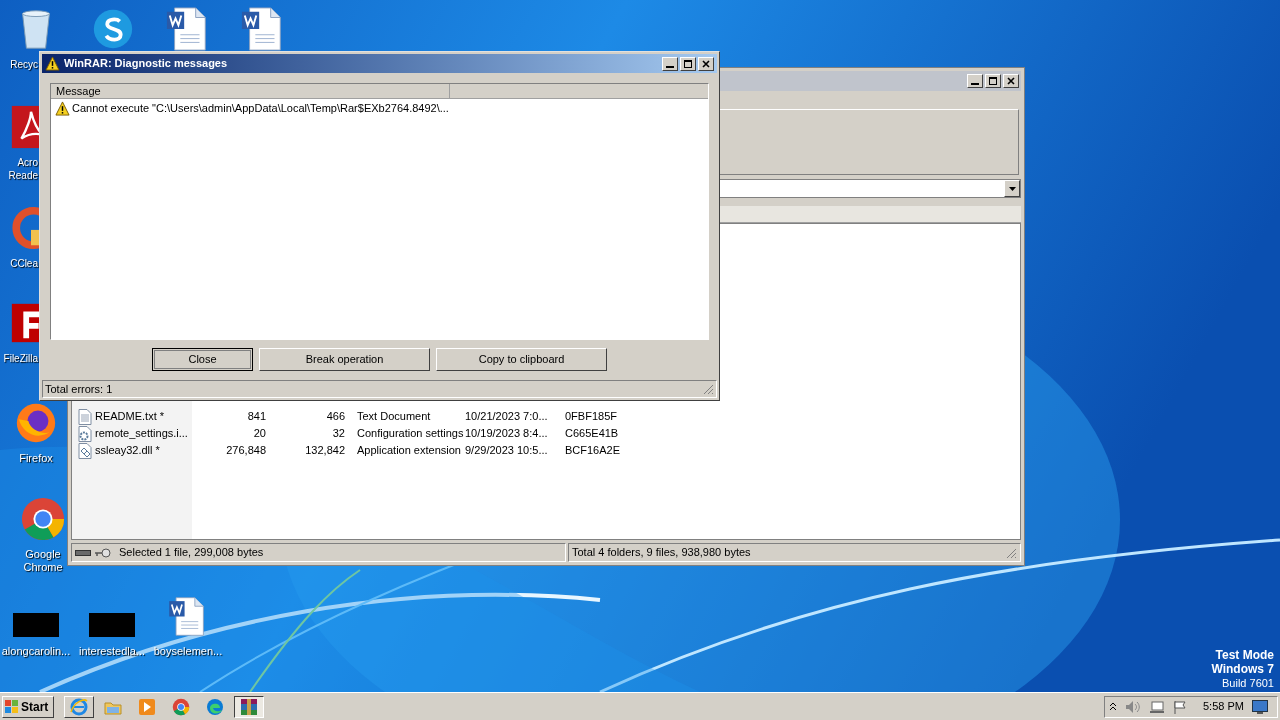  I want to click on file-size: 20, so click(259, 434).